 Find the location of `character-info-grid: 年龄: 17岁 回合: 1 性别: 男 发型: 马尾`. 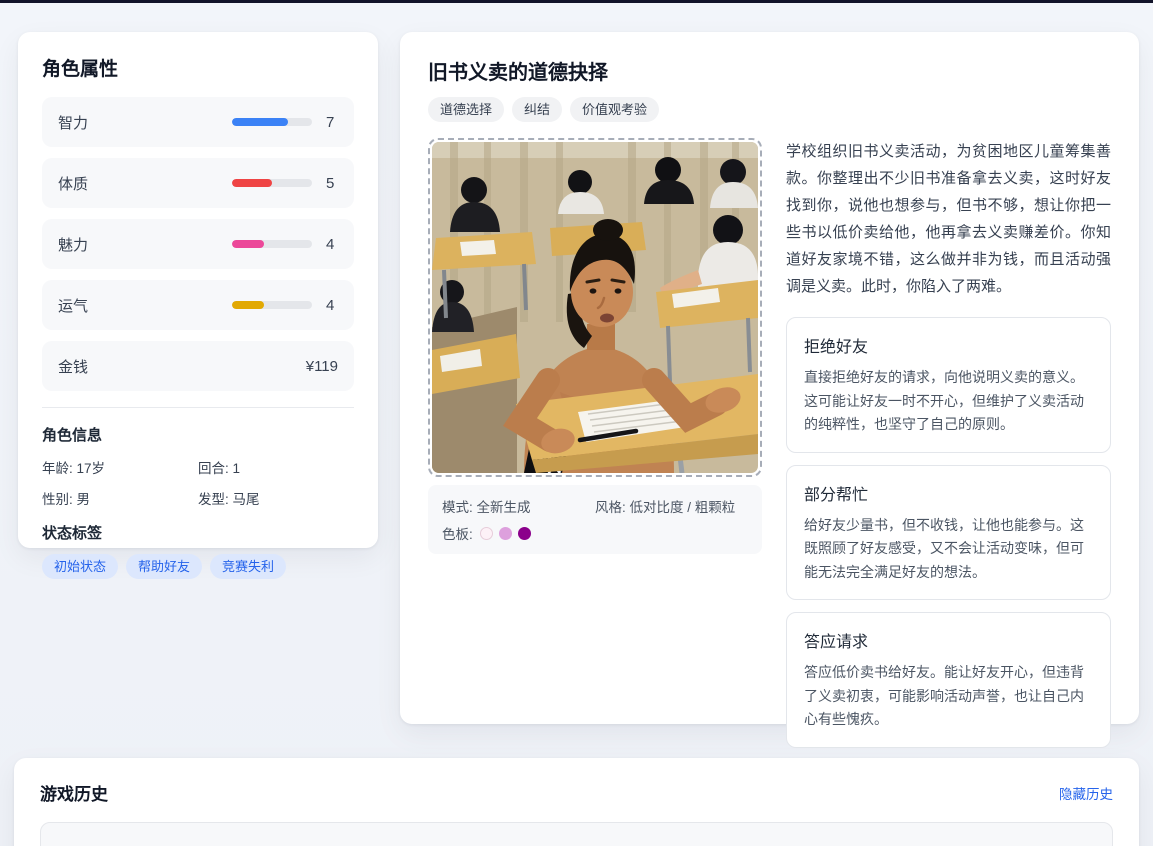

character-info-grid: 年龄: 17岁 回合: 1 性别: 男 发型: 马尾 is located at coordinates (198, 482).